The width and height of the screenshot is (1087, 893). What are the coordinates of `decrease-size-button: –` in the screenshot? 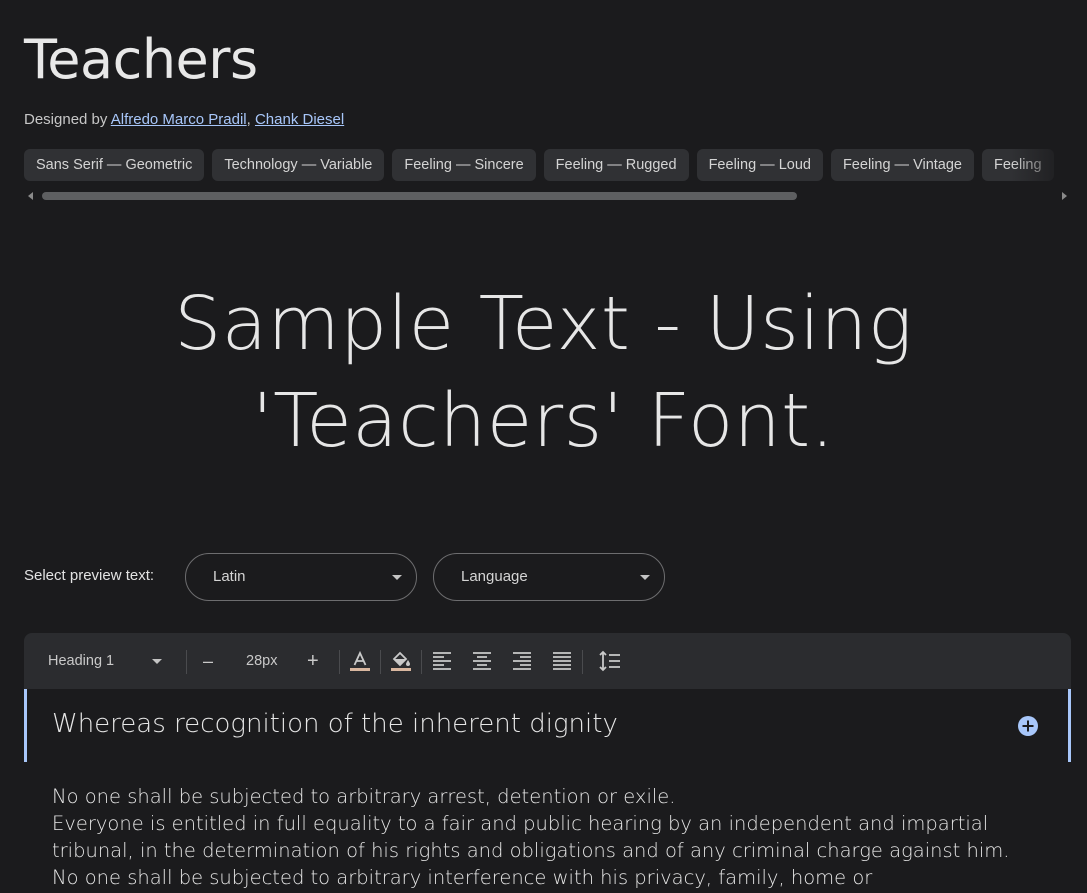 It's located at (208, 661).